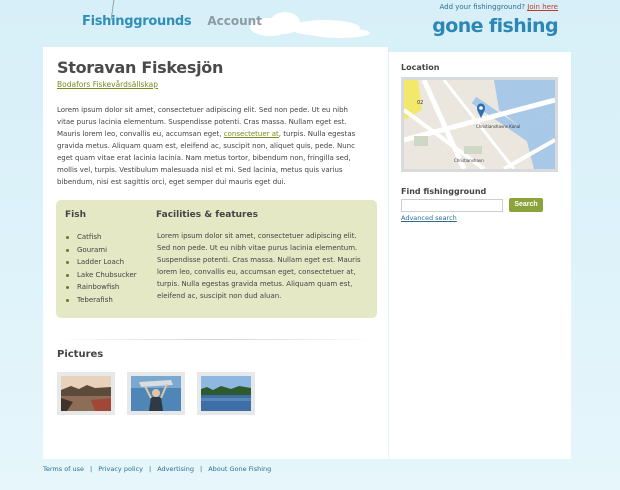 The width and height of the screenshot is (620, 490). I want to click on nav-fishinggrounds-link: Fishinggrounds, so click(137, 14).